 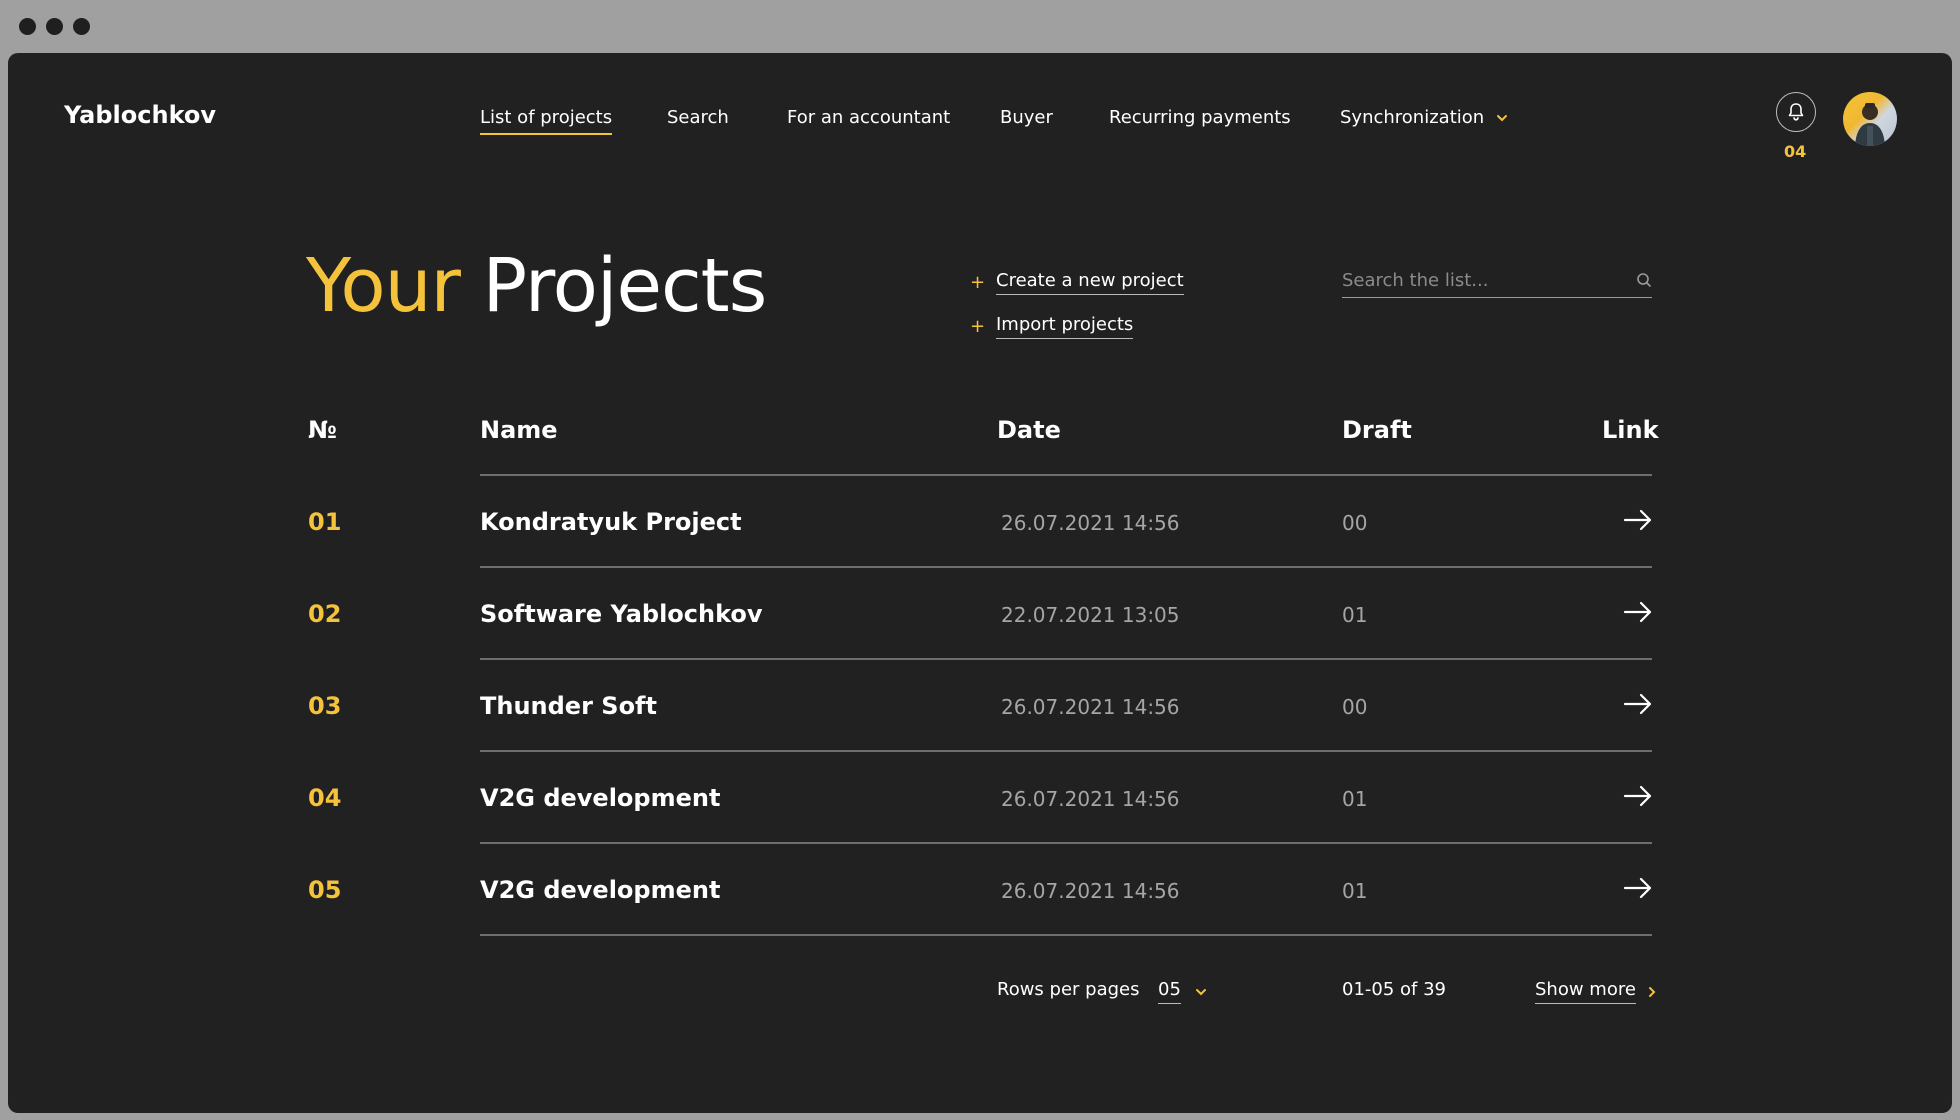 What do you see at coordinates (519, 430) in the screenshot?
I see `column-header-name: Name` at bounding box center [519, 430].